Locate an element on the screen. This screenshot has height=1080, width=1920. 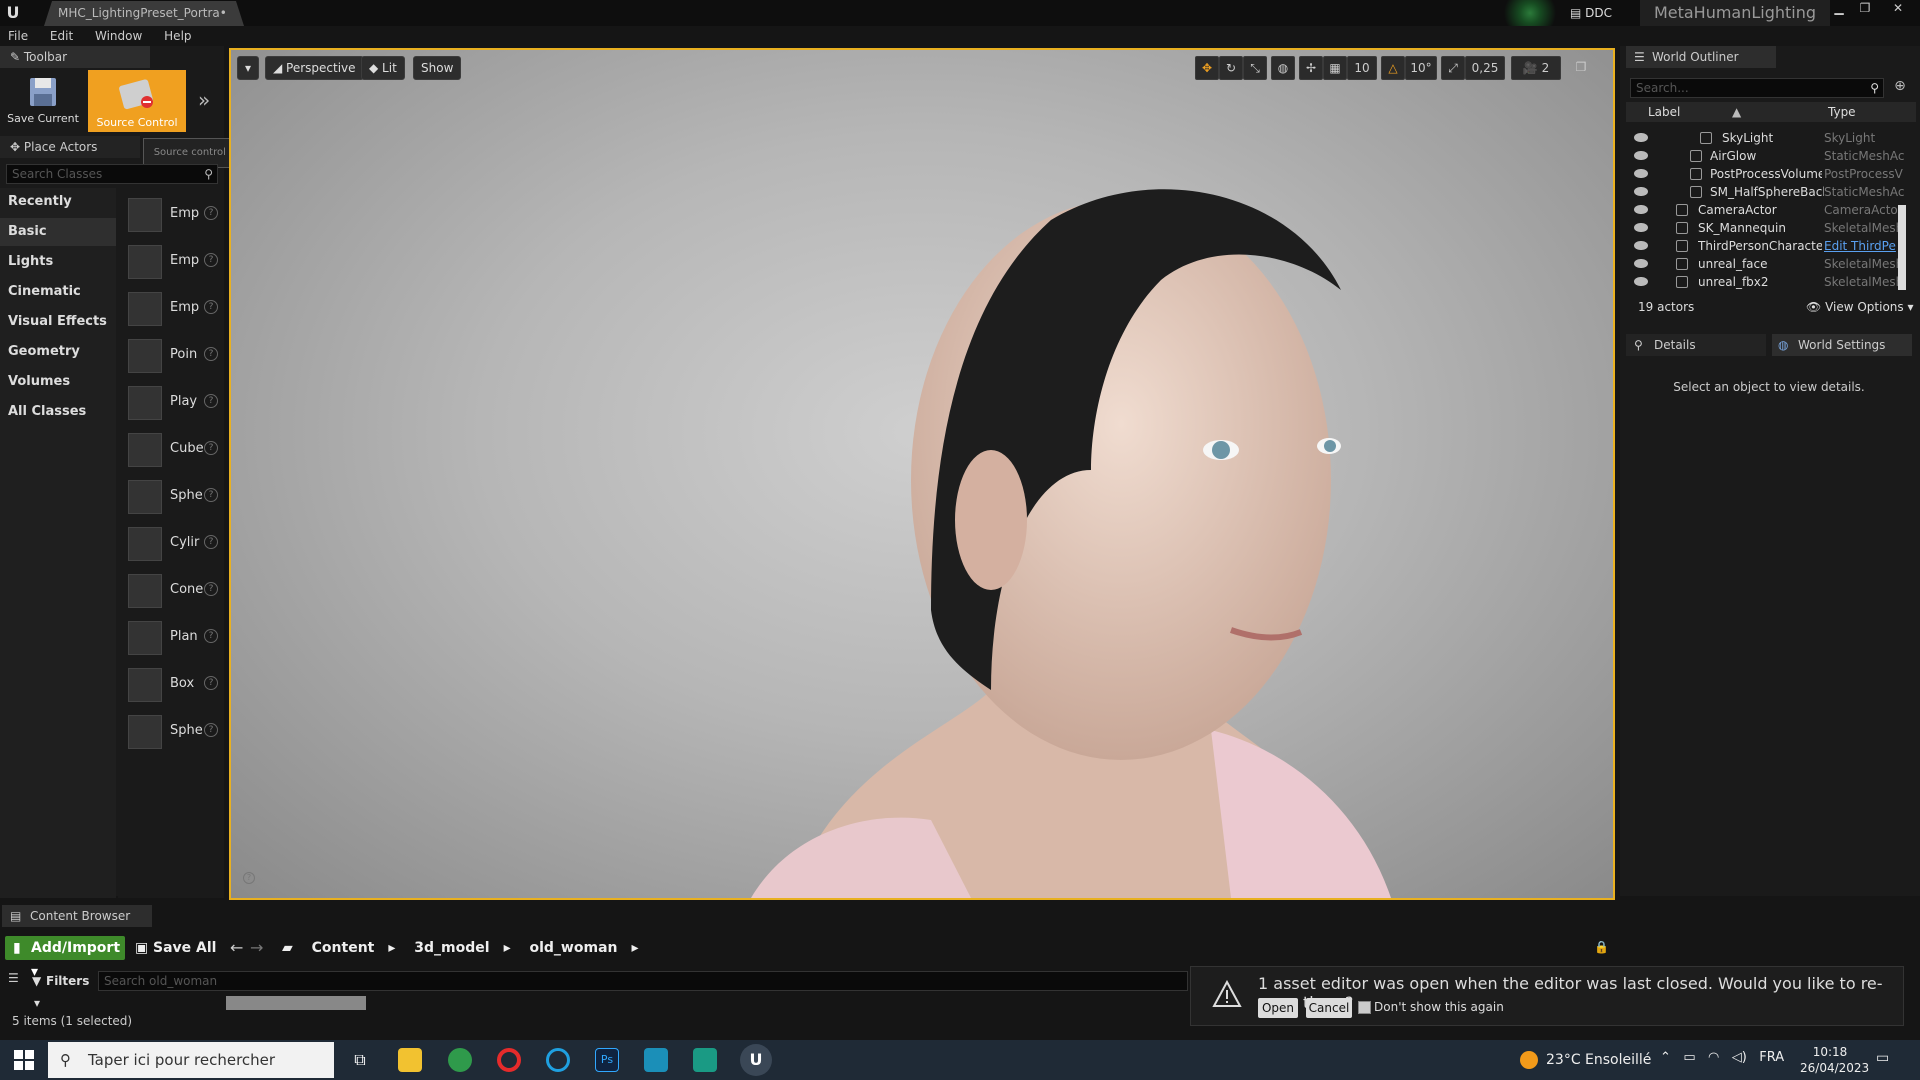
toolbar-expand-icon: » is located at coordinates (208, 100).